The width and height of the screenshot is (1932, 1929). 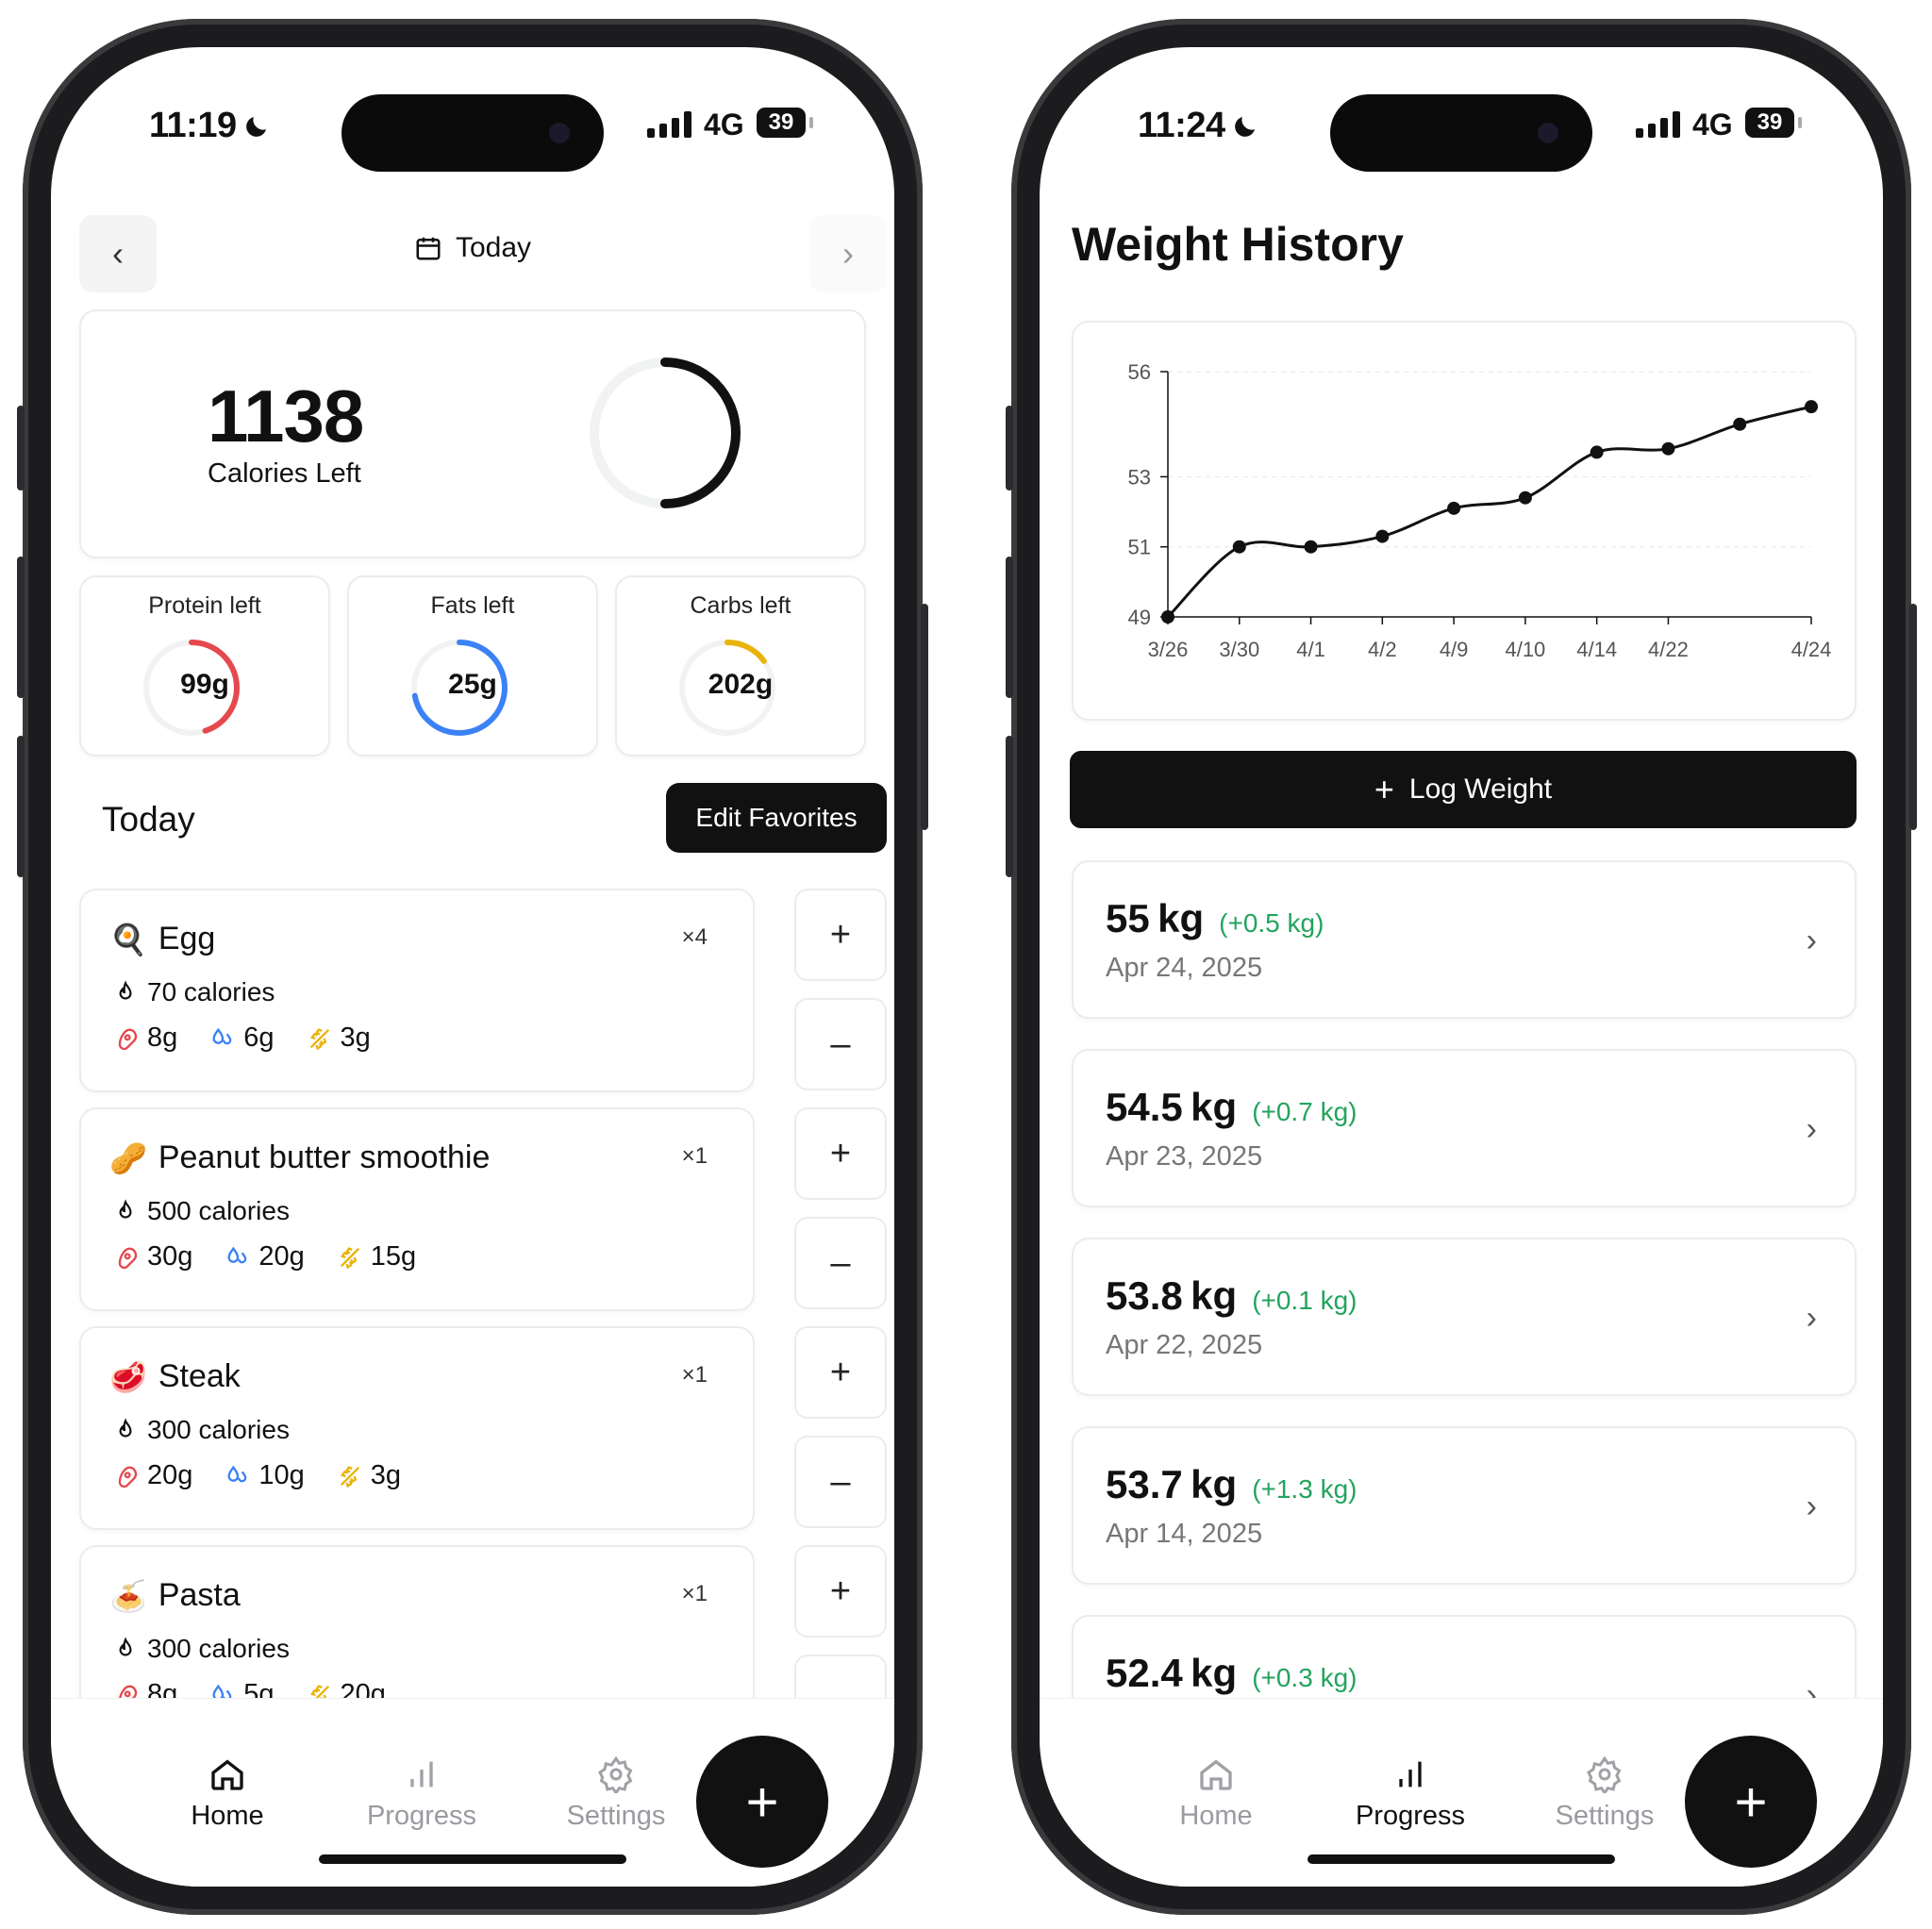 What do you see at coordinates (285, 473) in the screenshot?
I see `calories-left-label: Calories Left` at bounding box center [285, 473].